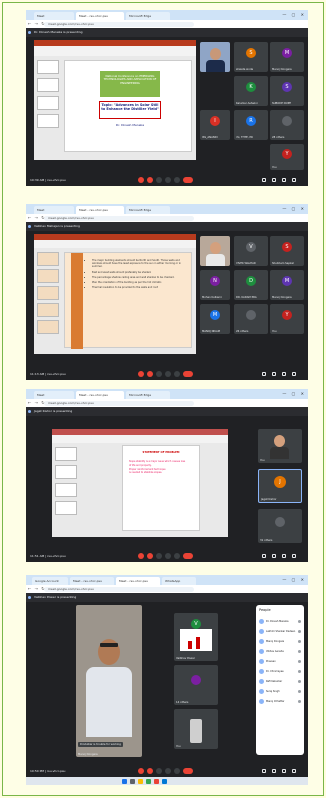 The width and height of the screenshot is (326, 798). I want to click on participant-tile: N Mohan Kulkarni, so click(215, 285).